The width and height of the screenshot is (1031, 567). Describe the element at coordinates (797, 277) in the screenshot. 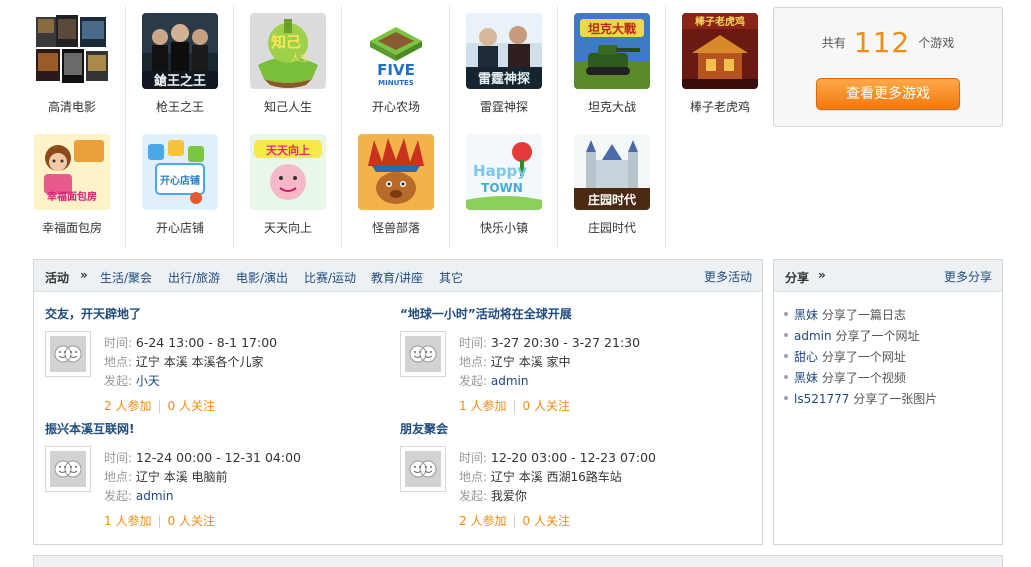

I see `share-title: 分享` at that location.